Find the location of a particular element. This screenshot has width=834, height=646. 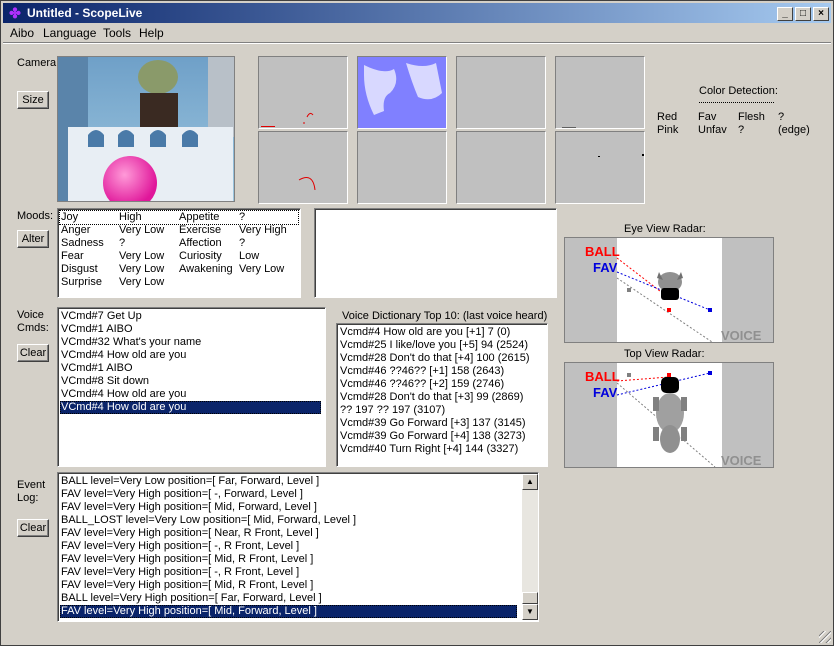

menu-tools: Tools is located at coordinates (117, 33).